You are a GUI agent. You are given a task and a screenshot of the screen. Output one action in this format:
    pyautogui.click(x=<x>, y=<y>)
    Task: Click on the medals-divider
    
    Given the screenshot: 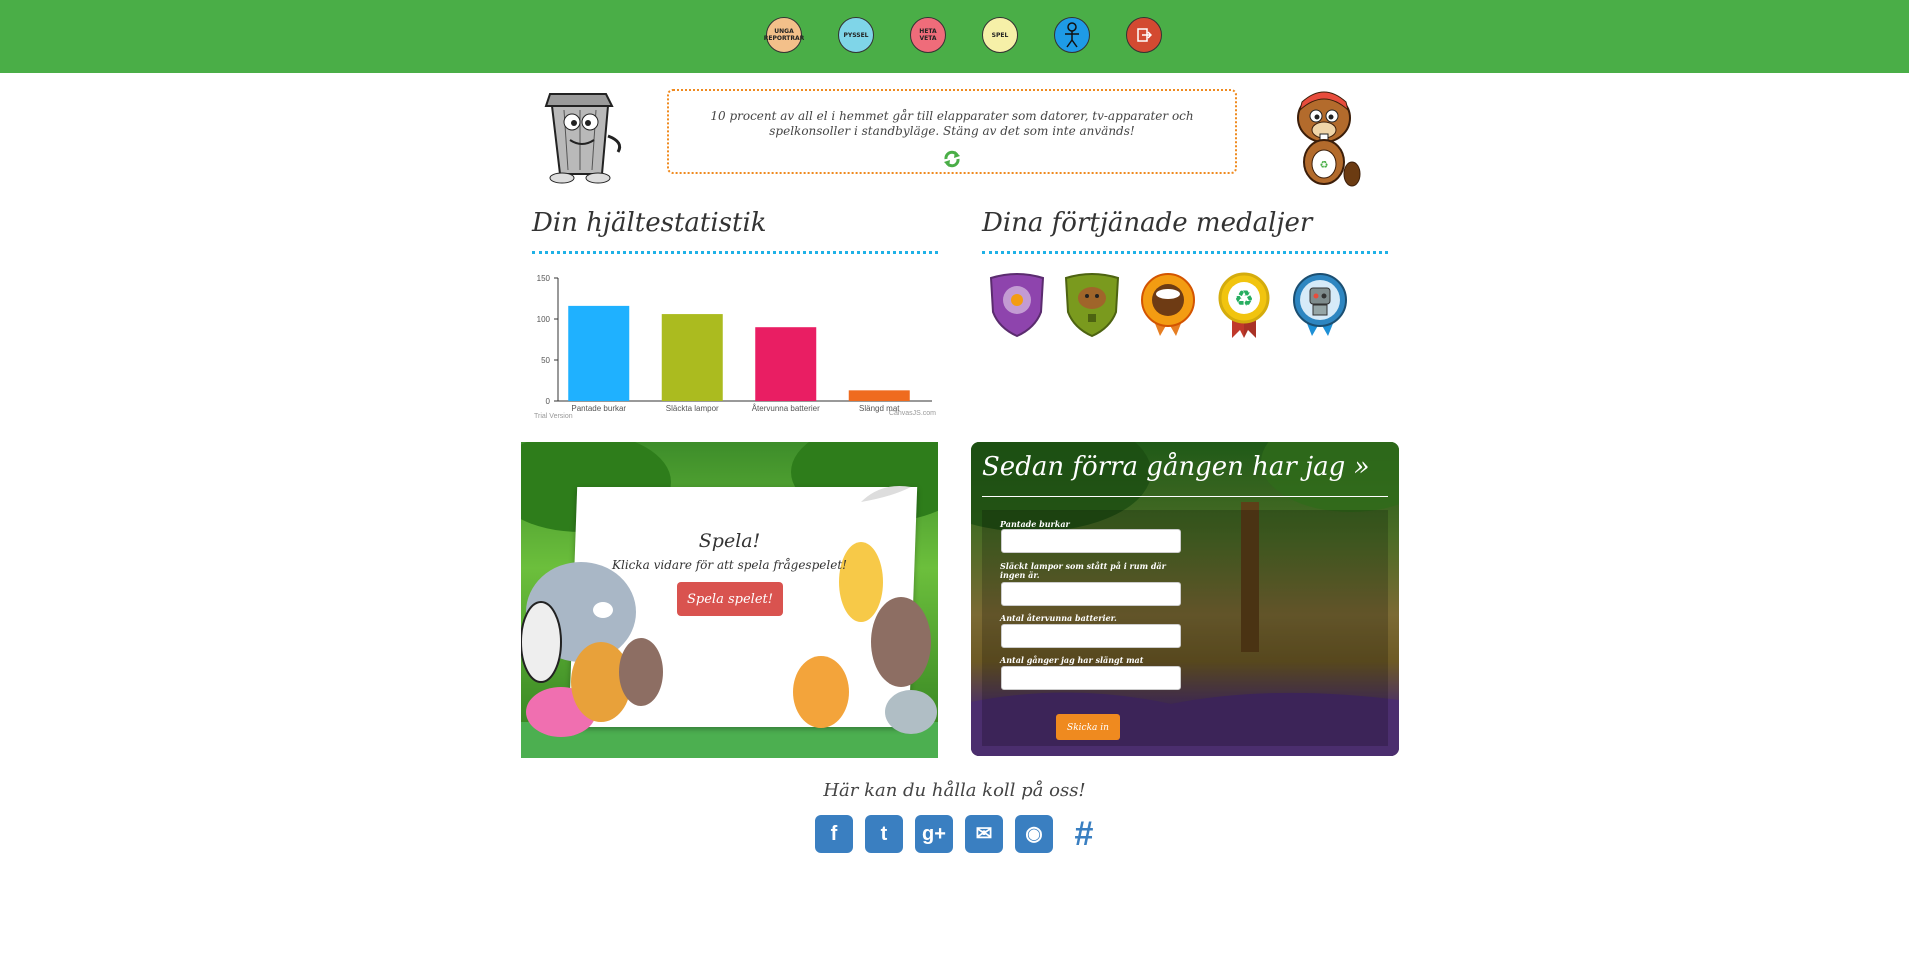 What is the action you would take?
    pyautogui.click(x=1185, y=252)
    